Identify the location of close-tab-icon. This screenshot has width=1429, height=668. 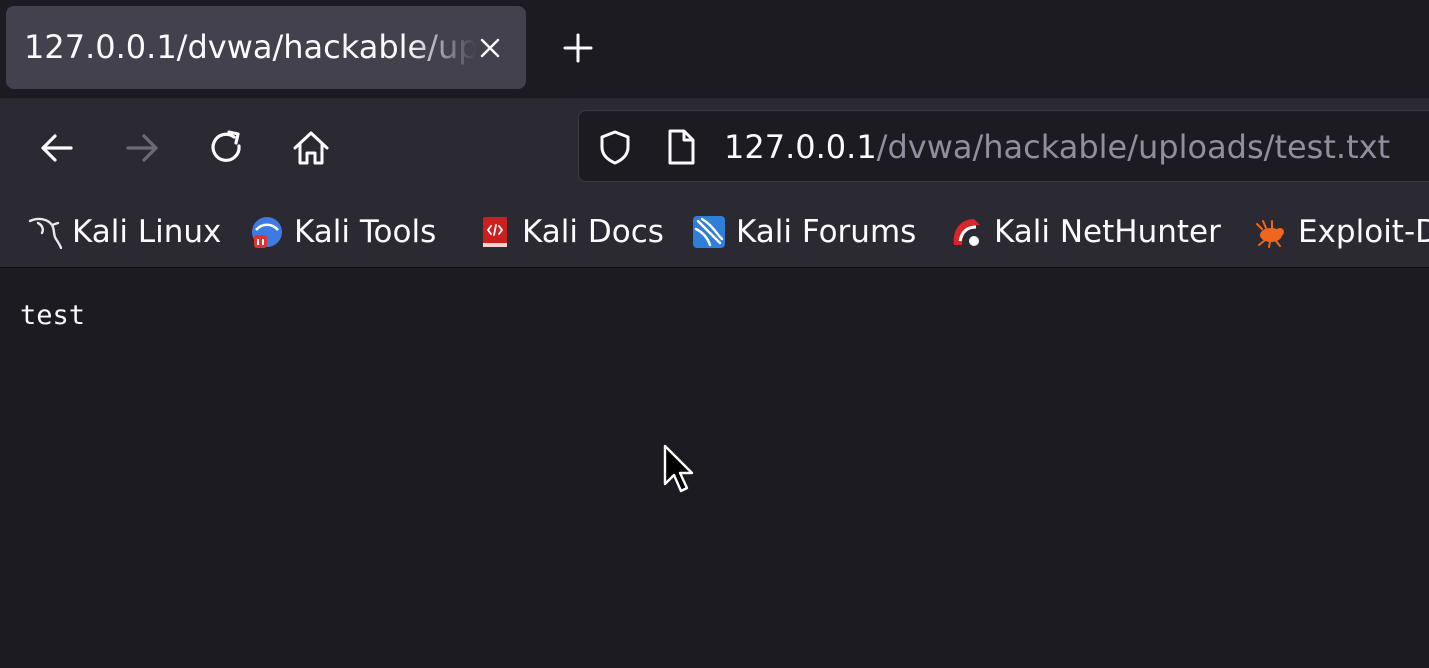
(490, 48).